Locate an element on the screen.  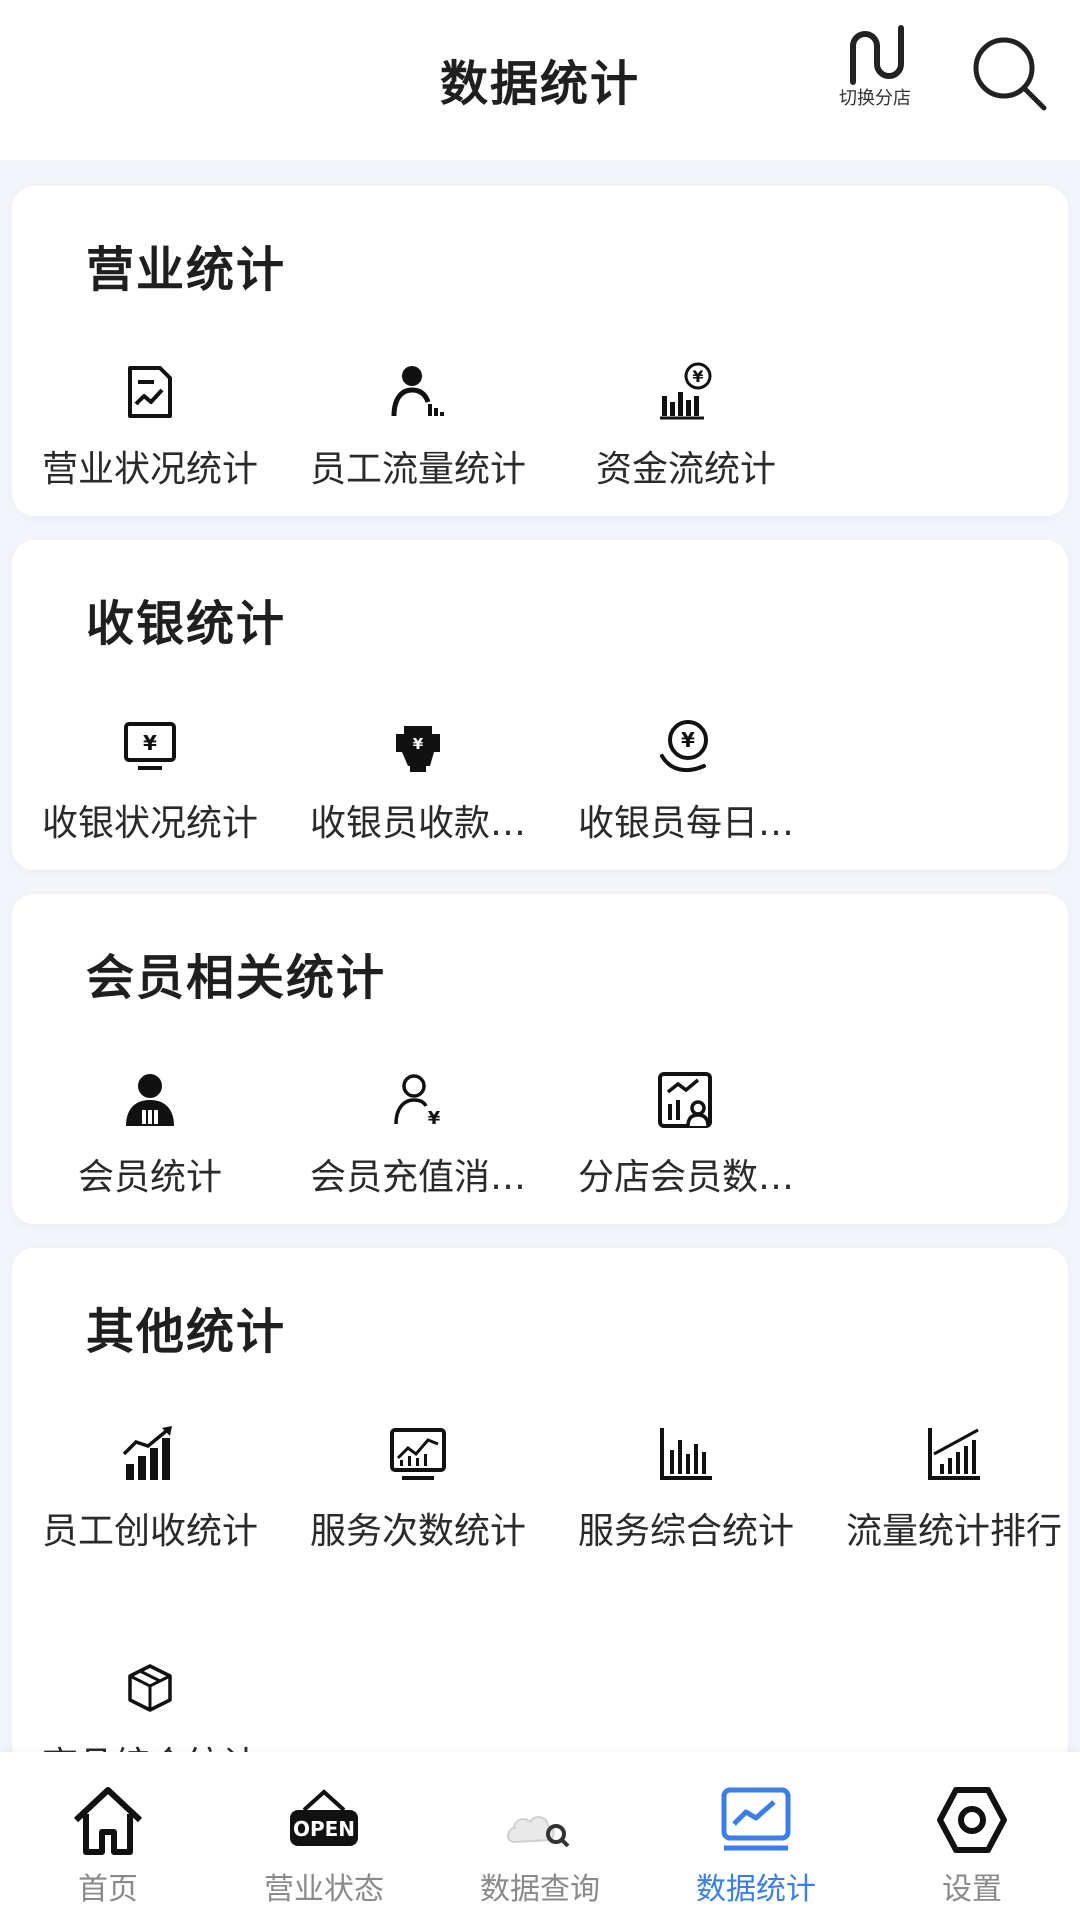
item-staff-flow: 员工流量统计 is located at coordinates (418, 432).